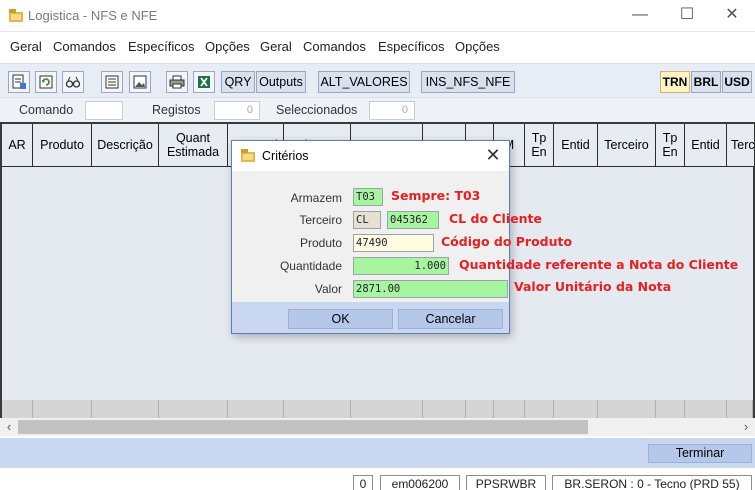 The height and width of the screenshot is (490, 755). Describe the element at coordinates (411, 46) in the screenshot. I see `menu-especificos-2: Específicos` at that location.